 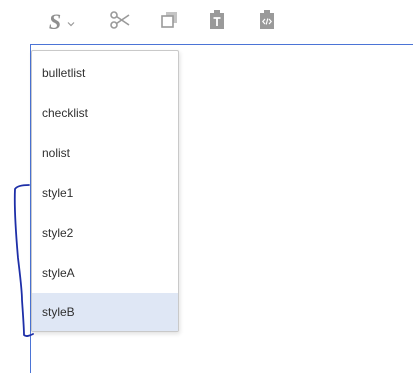 I want to click on scissors-icon, so click(x=120, y=22).